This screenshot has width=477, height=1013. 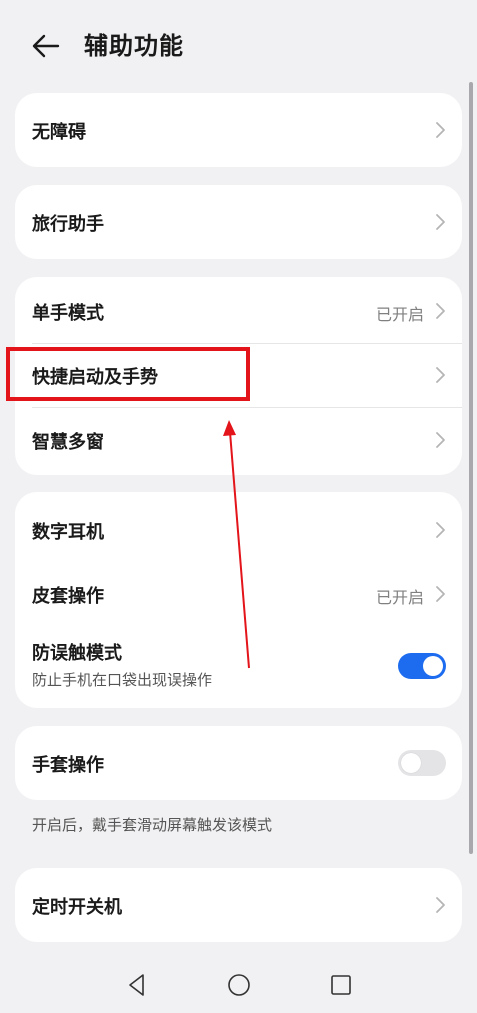 I want to click on row-label: 防误触模式, so click(x=77, y=653).